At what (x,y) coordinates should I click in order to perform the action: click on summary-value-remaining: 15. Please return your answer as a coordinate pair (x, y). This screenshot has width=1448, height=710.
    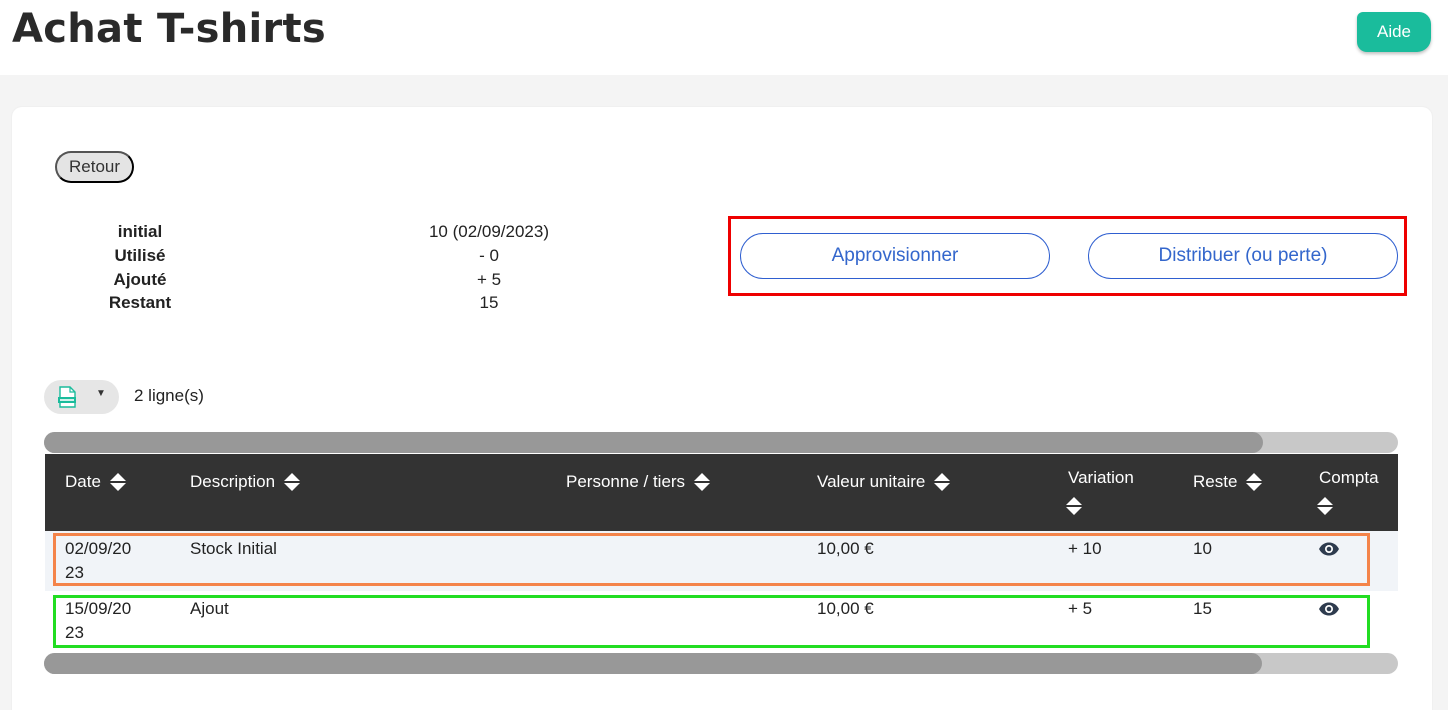
    Looking at the image, I should click on (489, 302).